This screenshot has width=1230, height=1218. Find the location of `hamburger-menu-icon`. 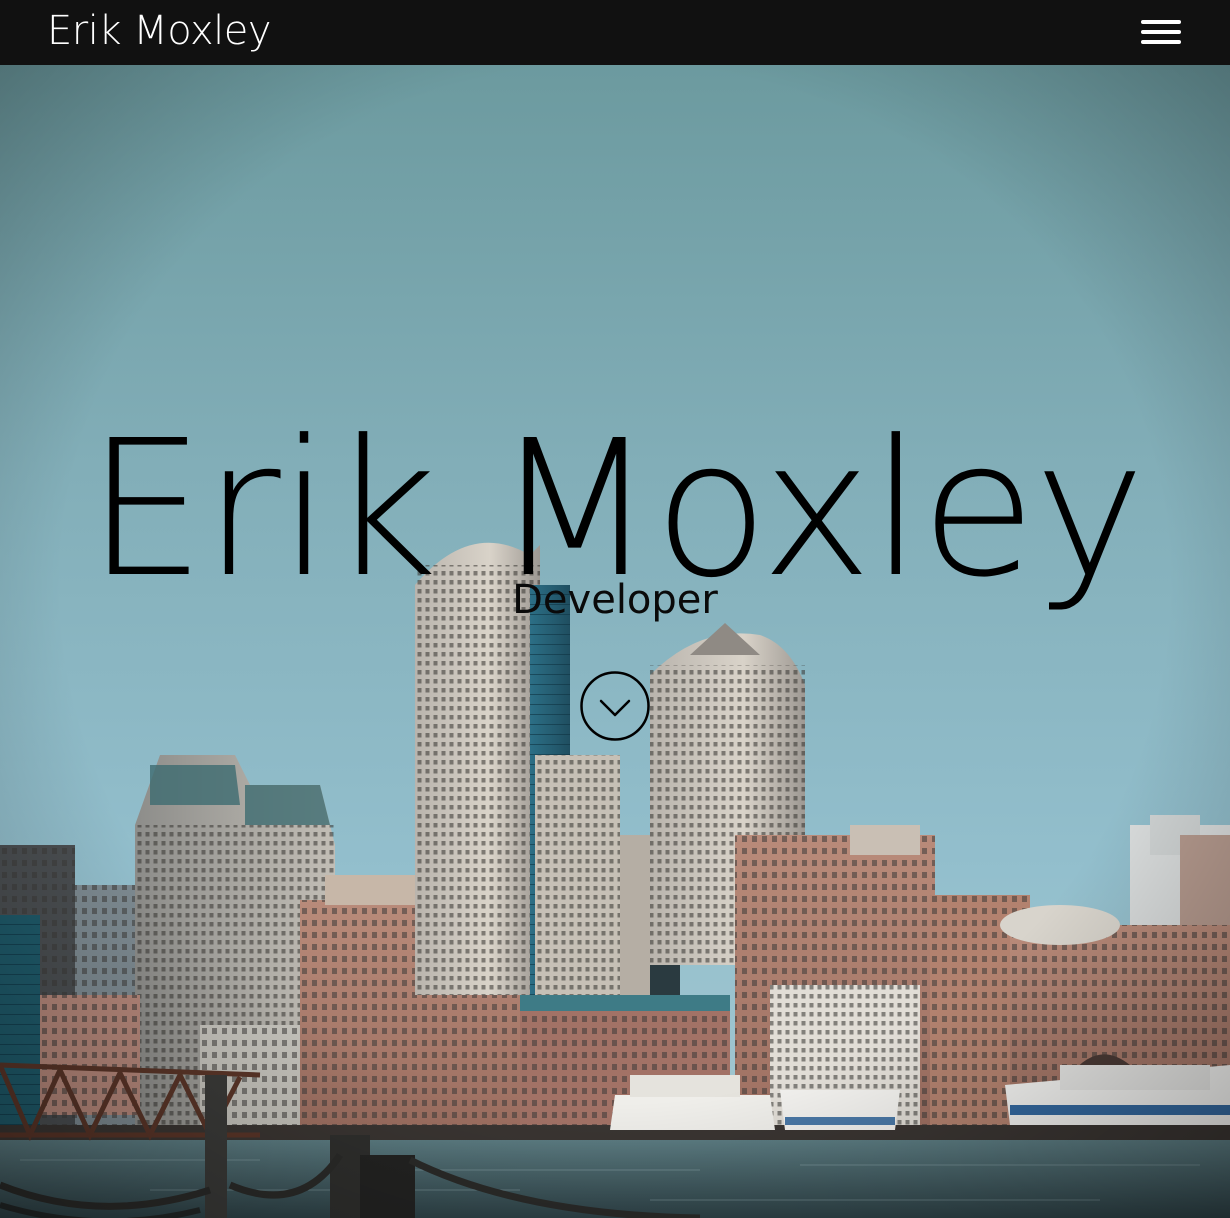

hamburger-menu-icon is located at coordinates (1161, 33).